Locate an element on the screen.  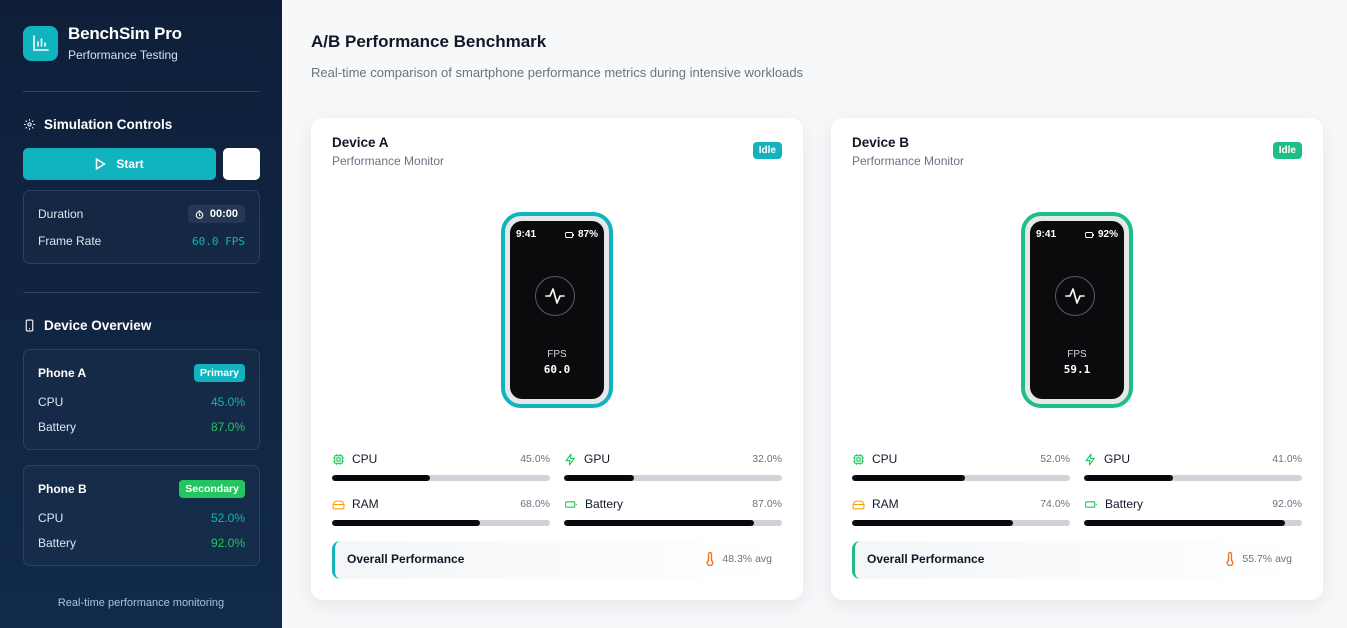
phone-name: Phone B is located at coordinates (62, 489).